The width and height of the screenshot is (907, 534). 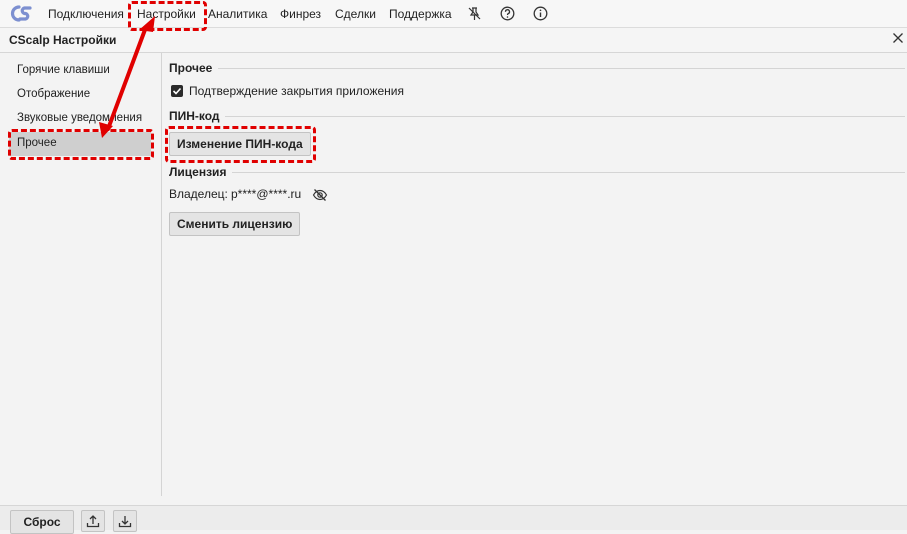 What do you see at coordinates (266, 194) in the screenshot?
I see `owner-email: p****@****.ru` at bounding box center [266, 194].